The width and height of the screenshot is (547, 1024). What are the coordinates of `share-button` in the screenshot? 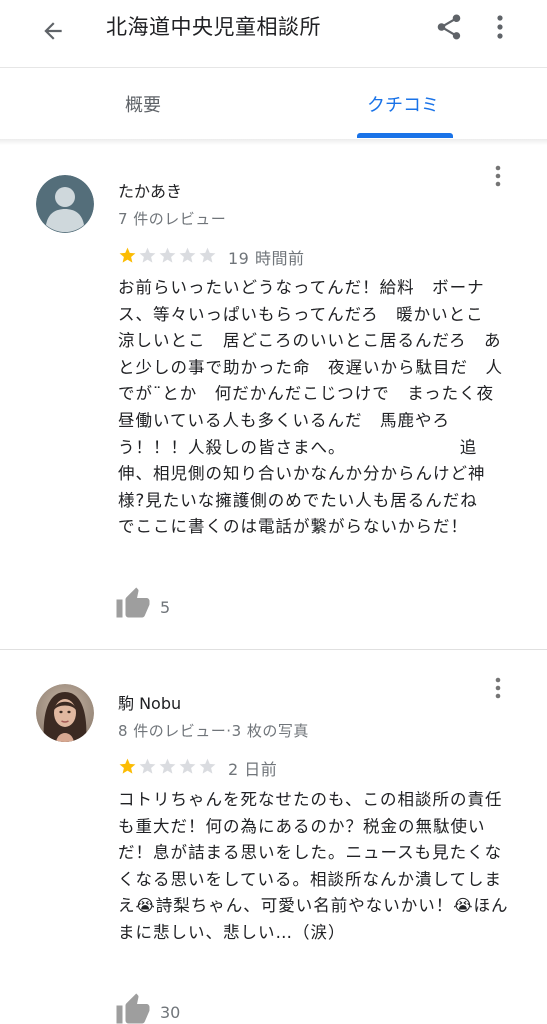 It's located at (449, 27).